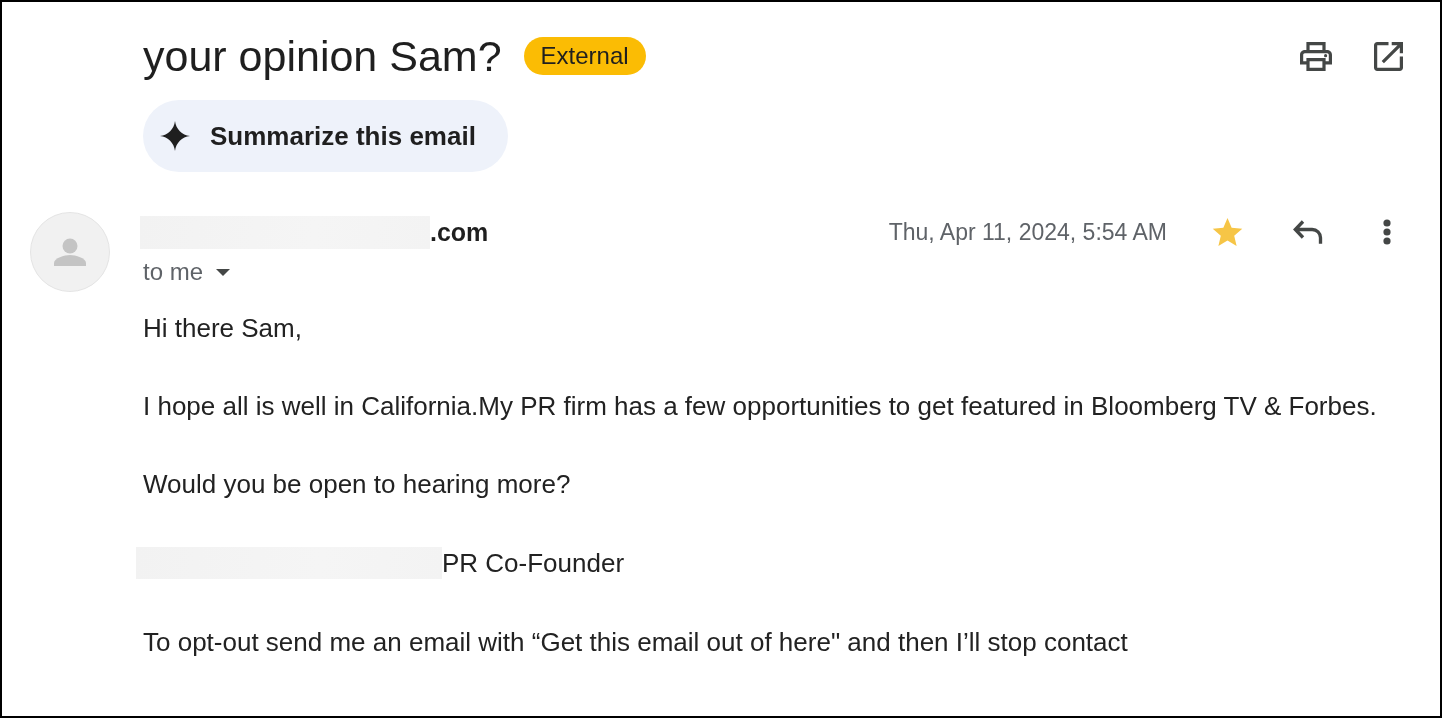  What do you see at coordinates (357, 484) in the screenshot?
I see `message-text: Would you be open to hearing more?` at bounding box center [357, 484].